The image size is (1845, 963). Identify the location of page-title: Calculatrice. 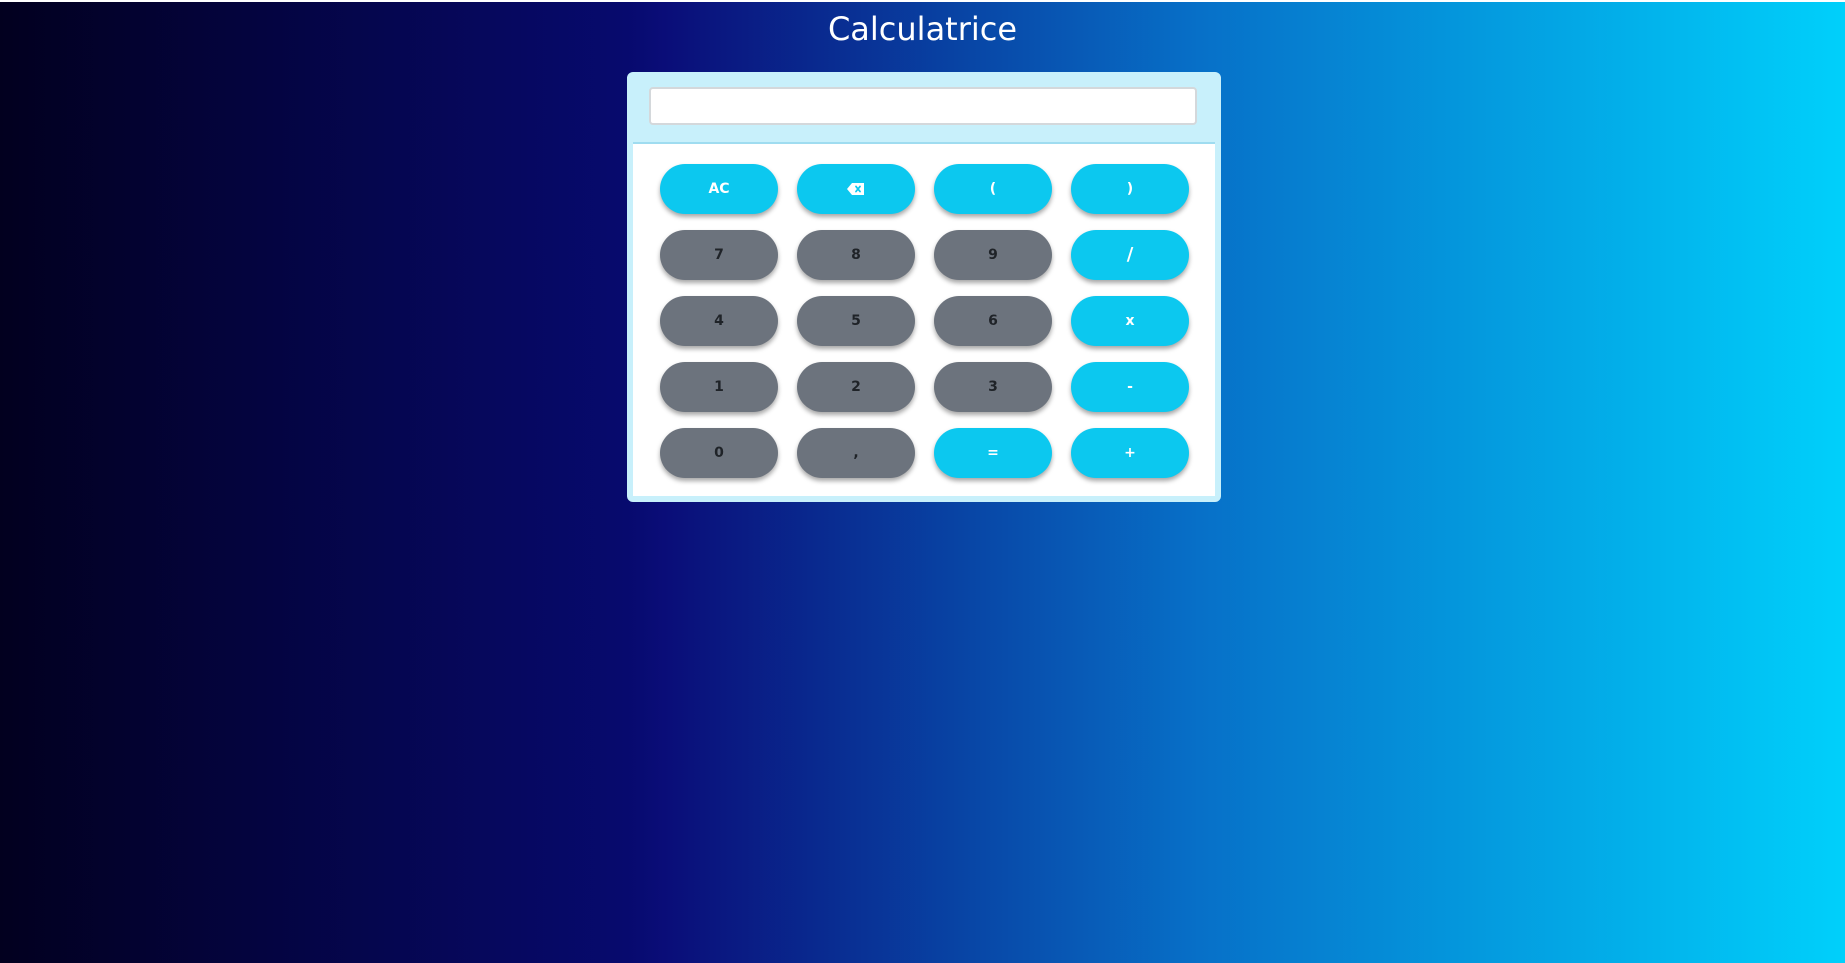
(922, 29).